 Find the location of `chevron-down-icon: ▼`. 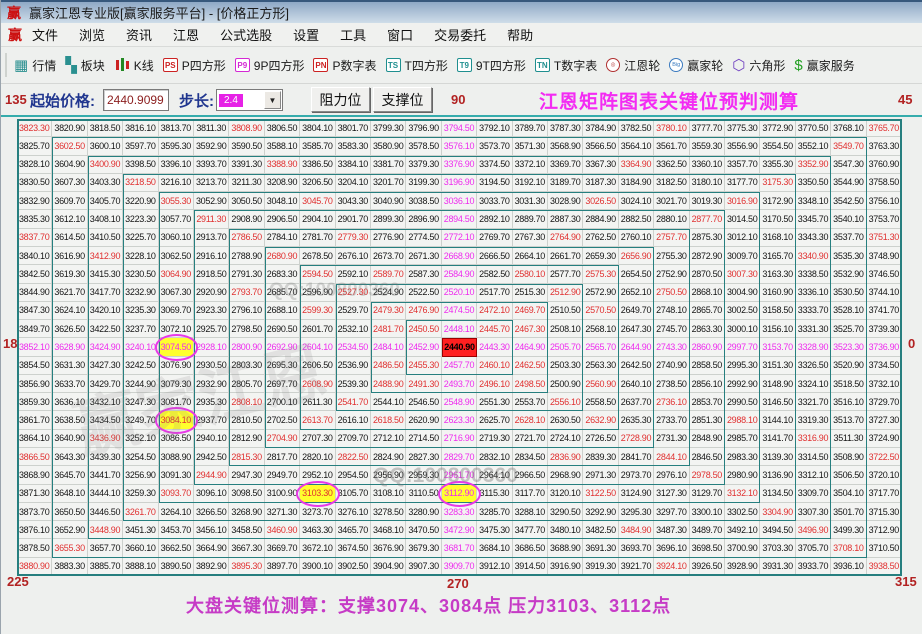

chevron-down-icon: ▼ is located at coordinates (272, 100).